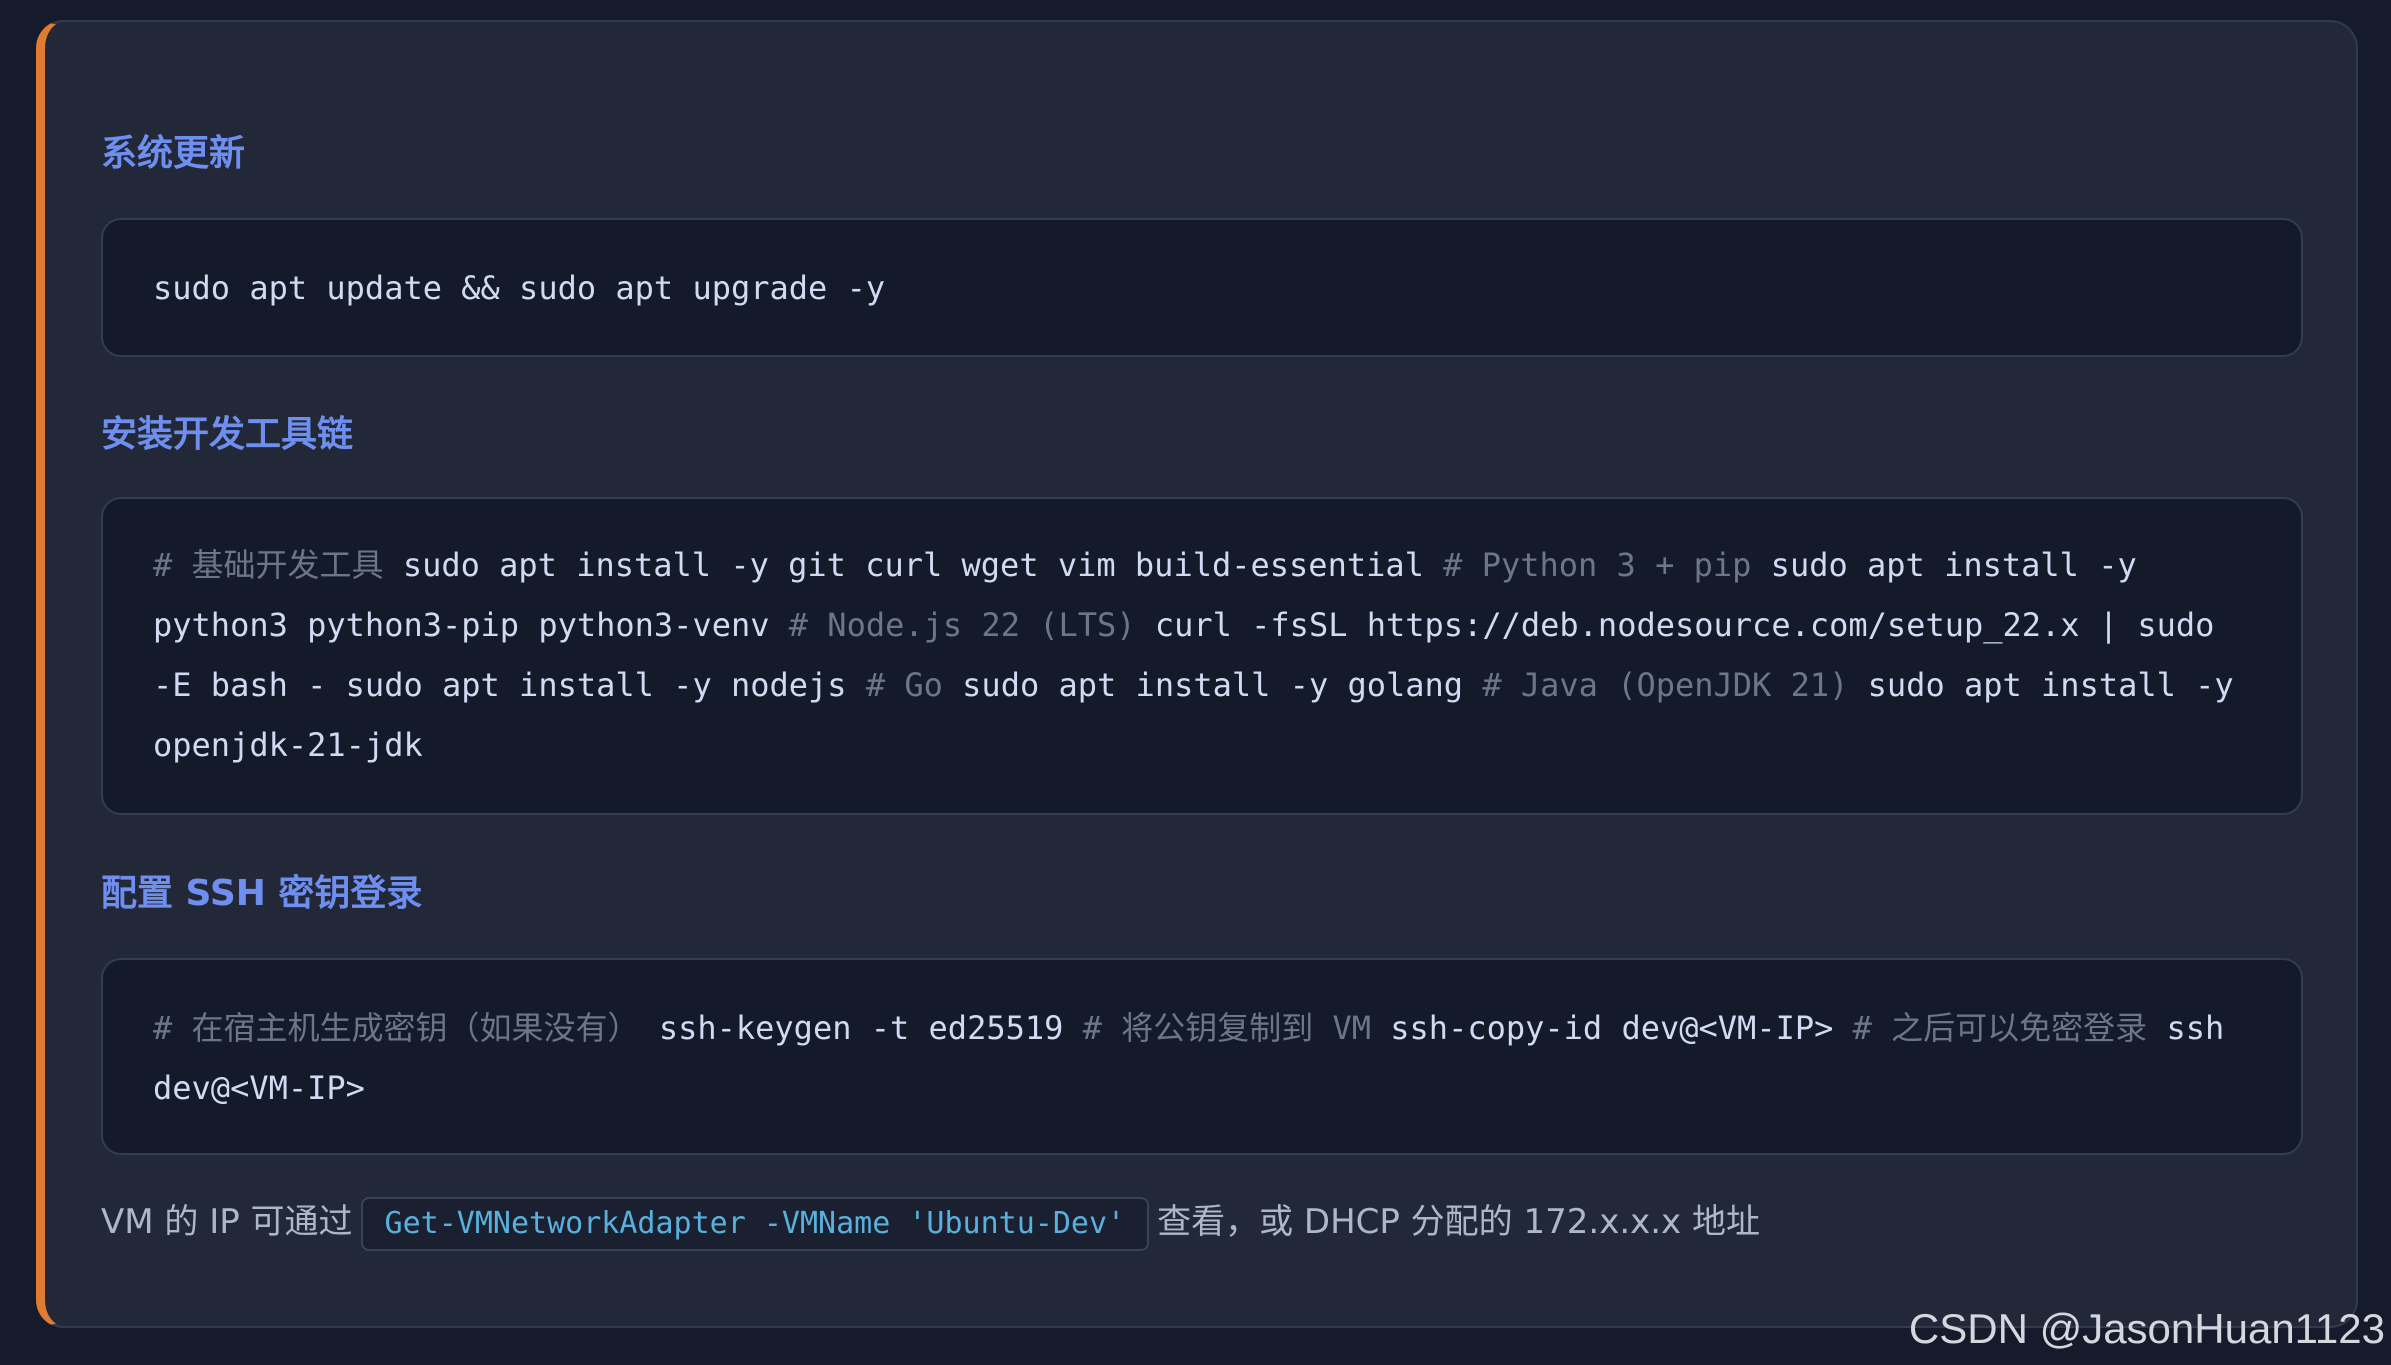 This screenshot has width=2391, height=1365. What do you see at coordinates (1236, 1028) in the screenshot?
I see `code-comment: # 将公钥复制到 VM` at bounding box center [1236, 1028].